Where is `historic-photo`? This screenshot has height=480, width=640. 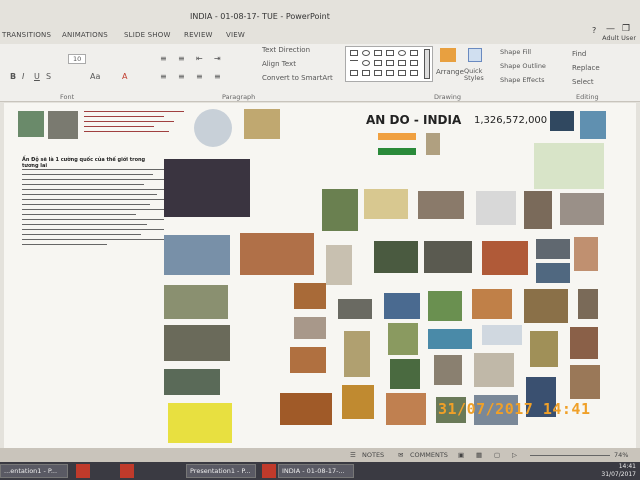
historic-photo is located at coordinates (441, 205).